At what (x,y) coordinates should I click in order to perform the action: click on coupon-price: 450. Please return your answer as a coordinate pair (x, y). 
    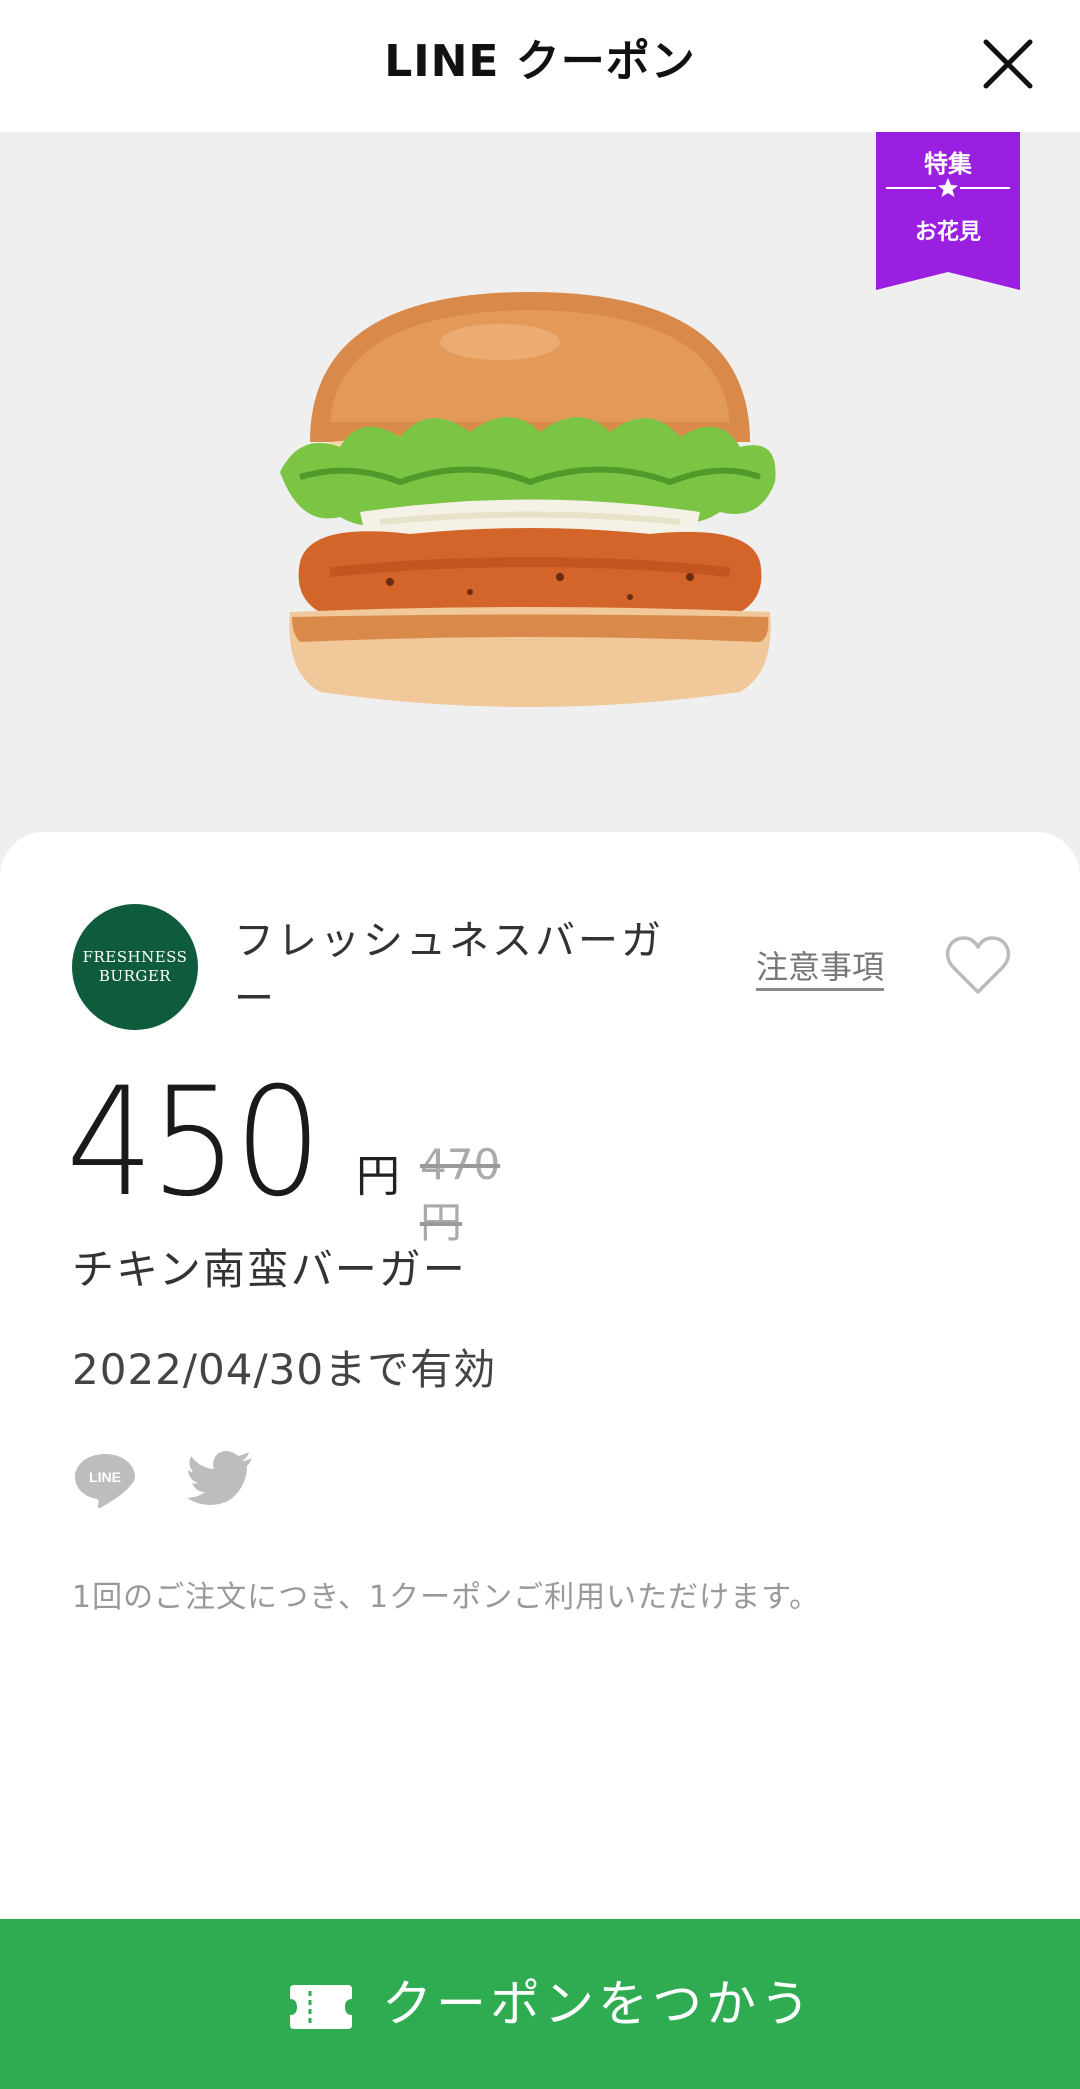
    Looking at the image, I should click on (194, 1143).